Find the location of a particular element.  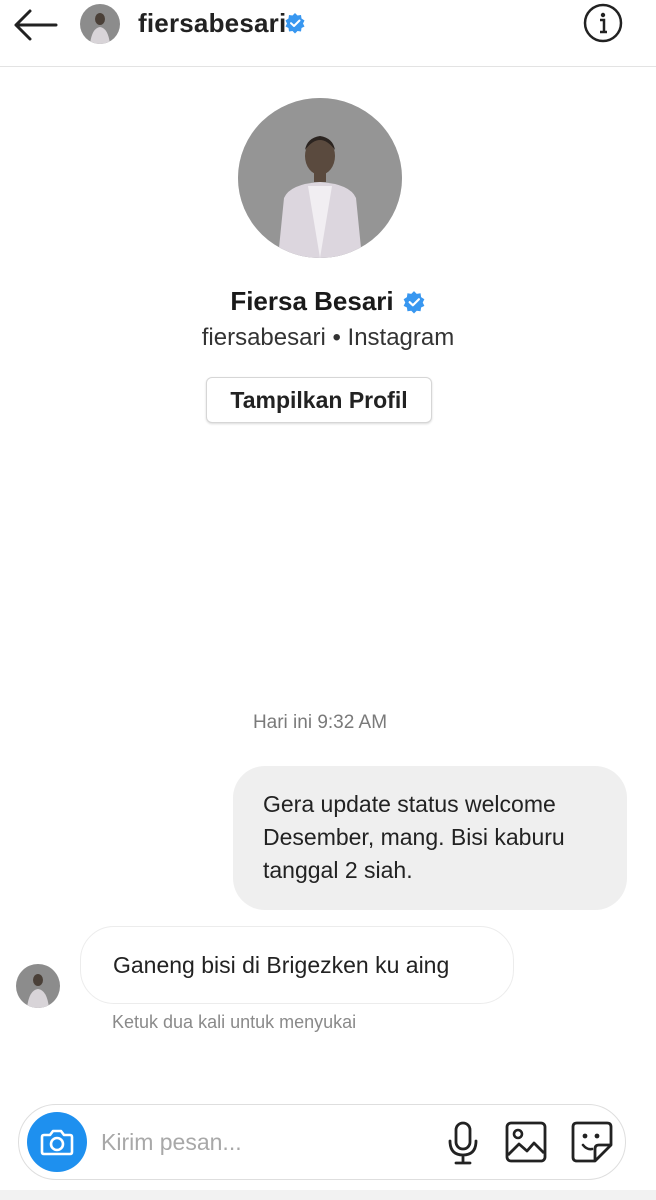

voice-message-button is located at coordinates (463, 1143).